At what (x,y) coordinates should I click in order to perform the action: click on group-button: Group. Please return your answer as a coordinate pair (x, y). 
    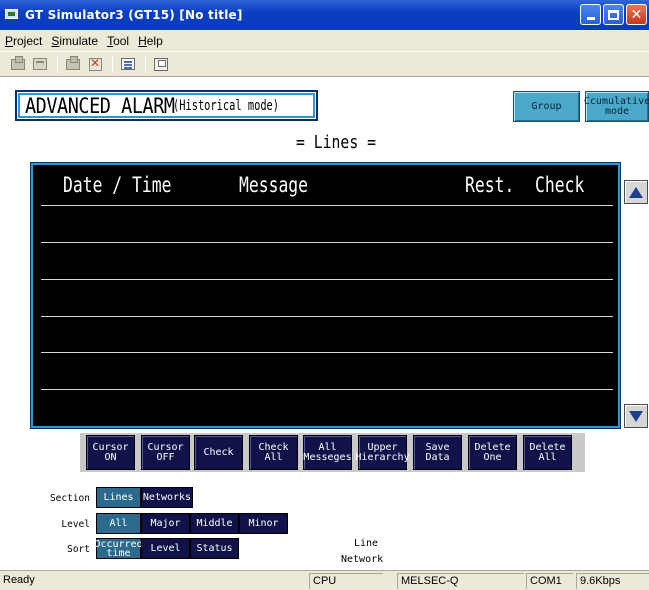
    Looking at the image, I should click on (546, 106).